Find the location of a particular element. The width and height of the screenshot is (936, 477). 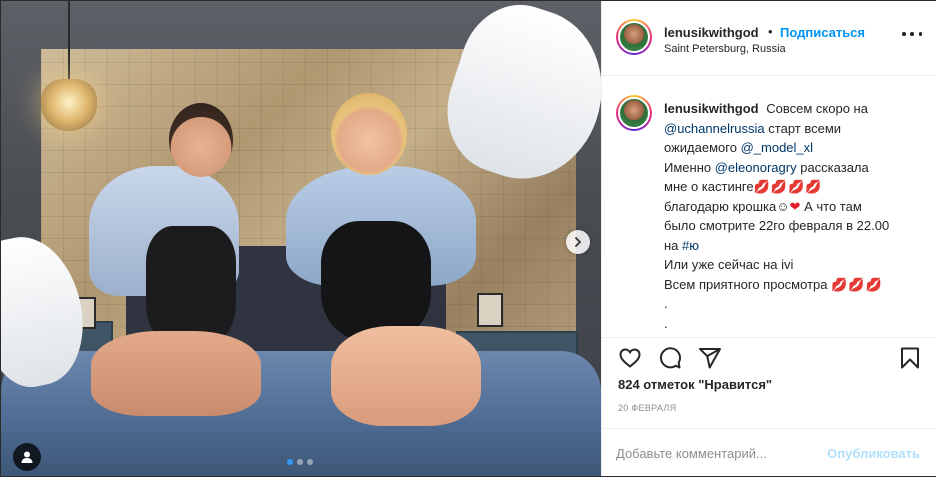

caption-text: на is located at coordinates (671, 245).